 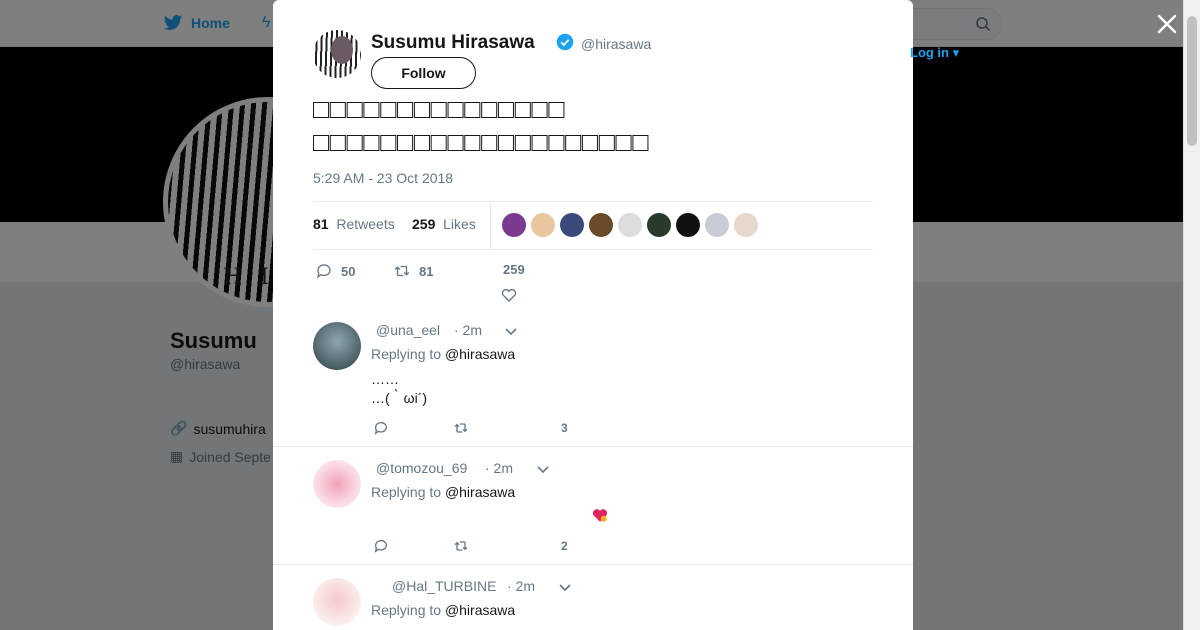 What do you see at coordinates (616, 44) in the screenshot?
I see `author-handle: @hirasawa` at bounding box center [616, 44].